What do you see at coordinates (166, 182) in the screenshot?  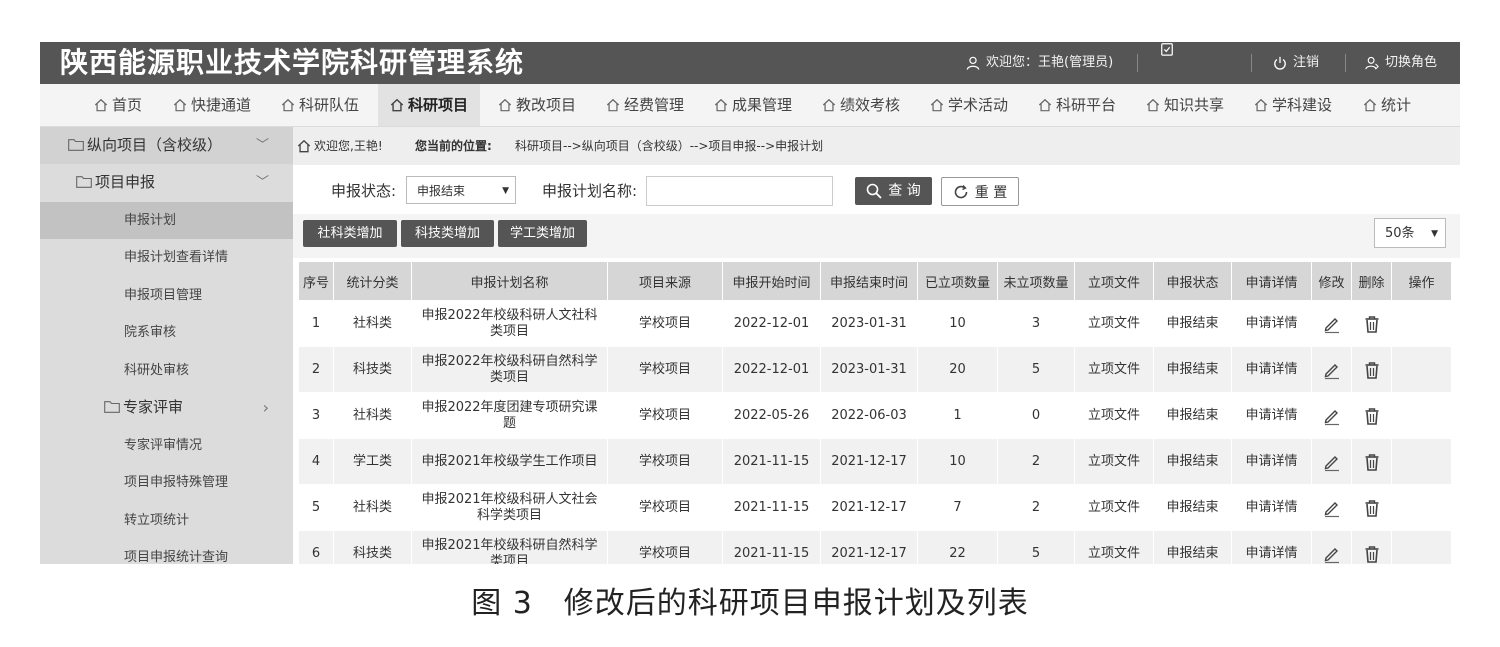 I see `sidebar-sub-project-application: 项目申报 ﹀` at bounding box center [166, 182].